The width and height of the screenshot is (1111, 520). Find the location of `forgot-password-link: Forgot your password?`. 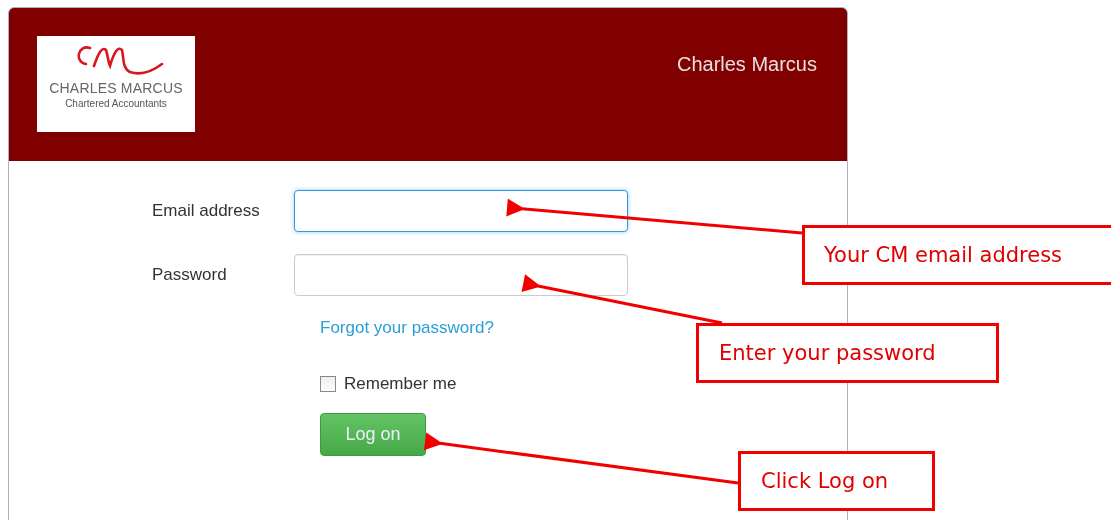

forgot-password-link: Forgot your password? is located at coordinates (407, 328).